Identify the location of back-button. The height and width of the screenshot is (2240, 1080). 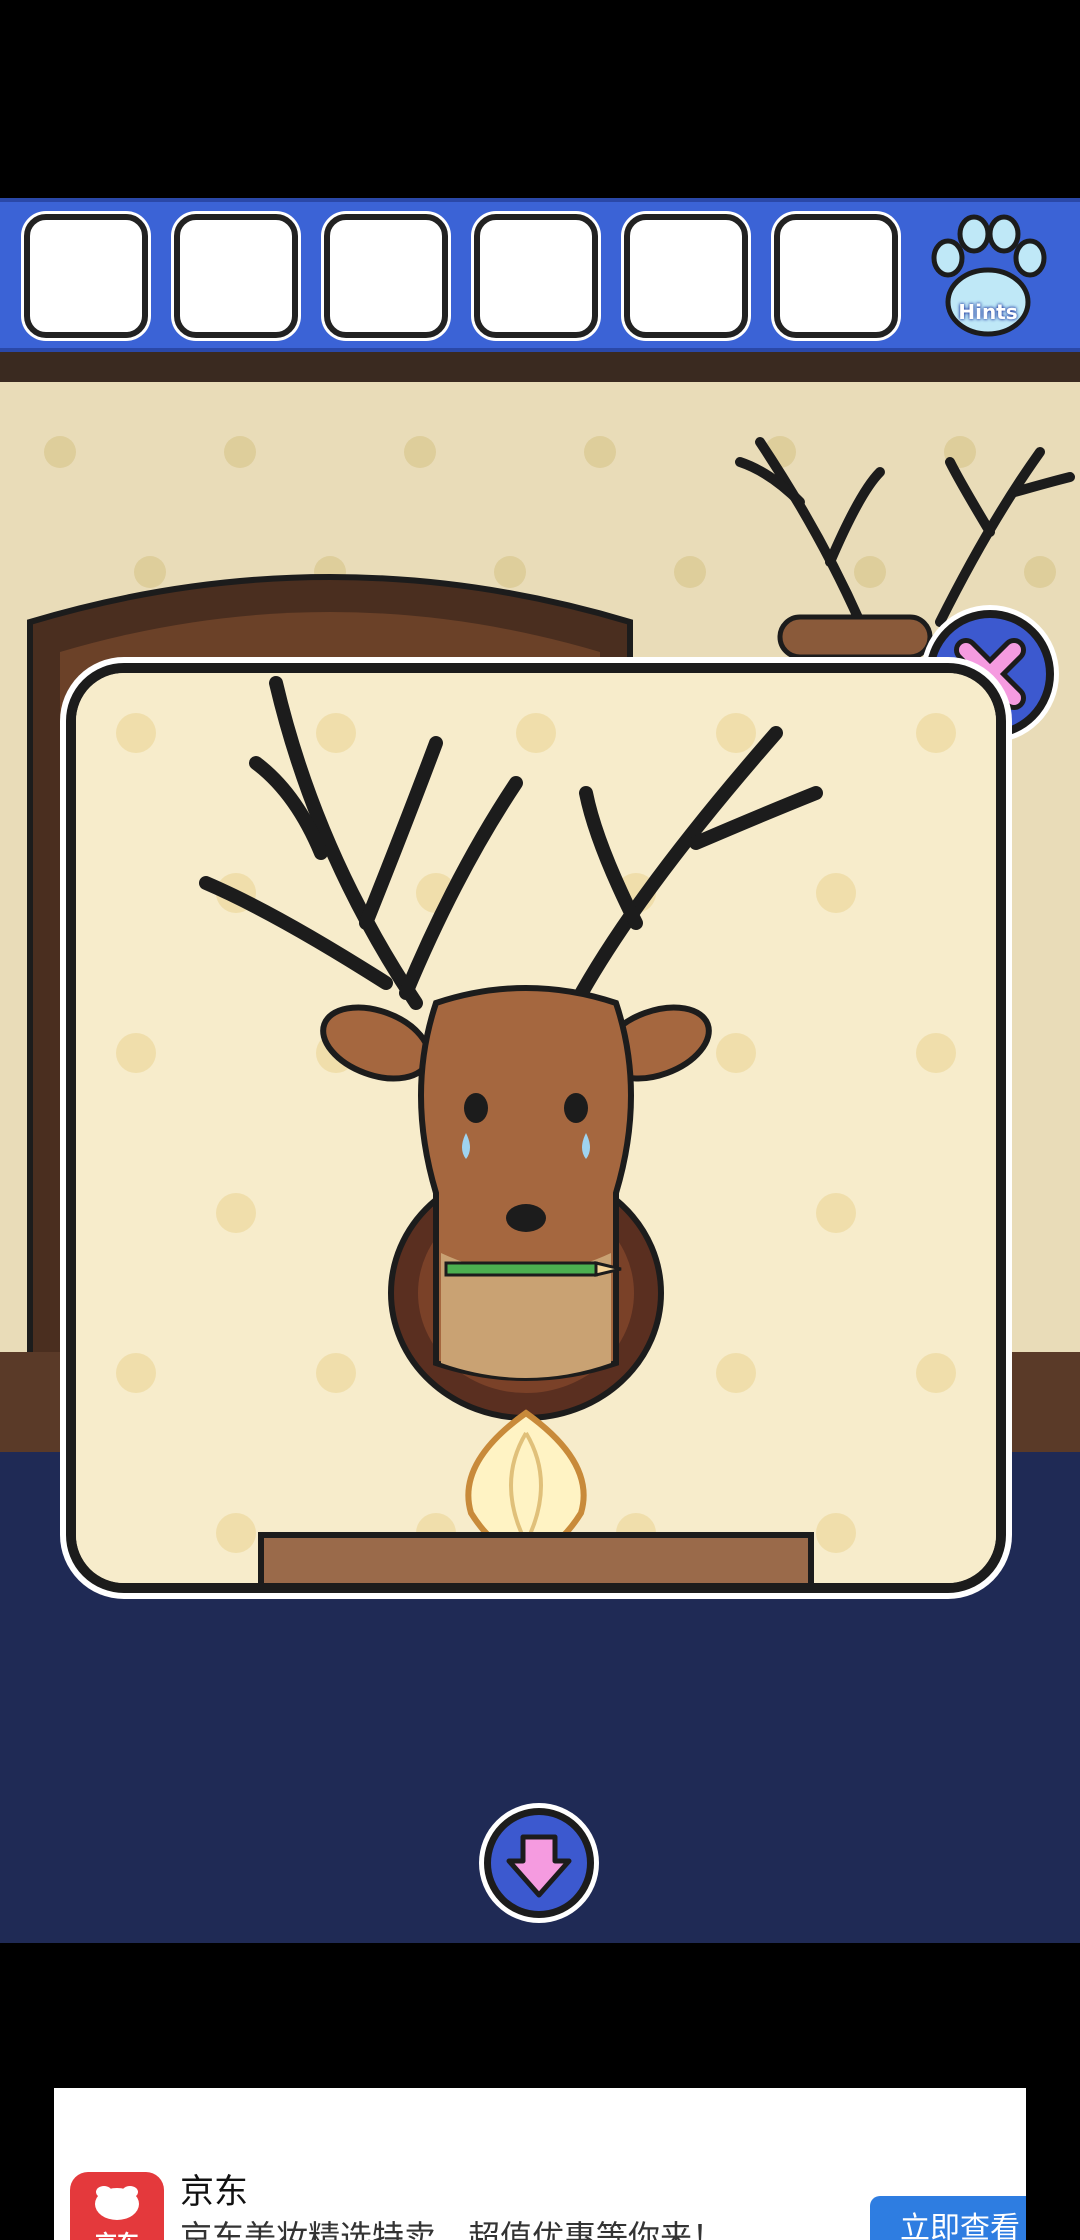
(539, 1863).